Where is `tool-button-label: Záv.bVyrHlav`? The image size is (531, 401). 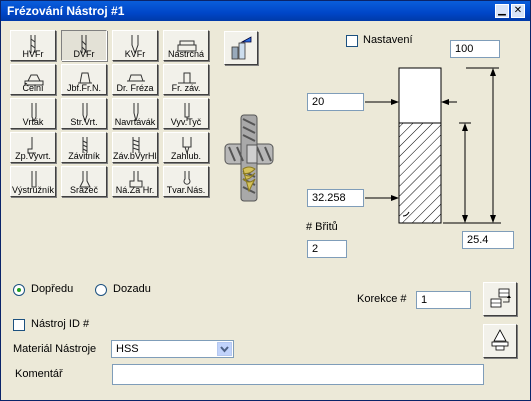
tool-button-label: Záv.bVyrHlav is located at coordinates (135, 156).